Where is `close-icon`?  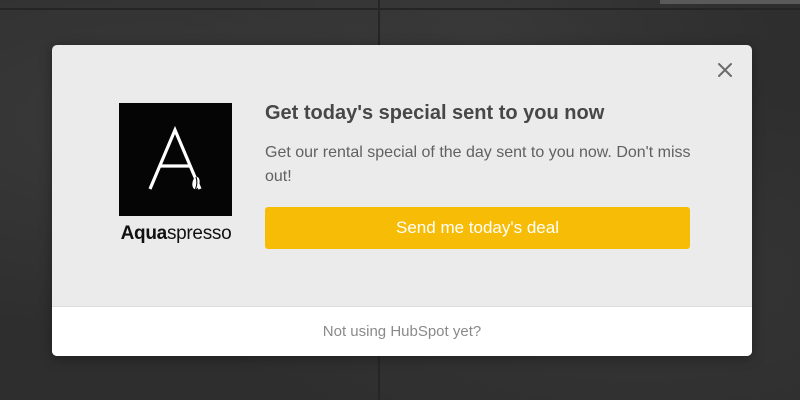
close-icon is located at coordinates (725, 70).